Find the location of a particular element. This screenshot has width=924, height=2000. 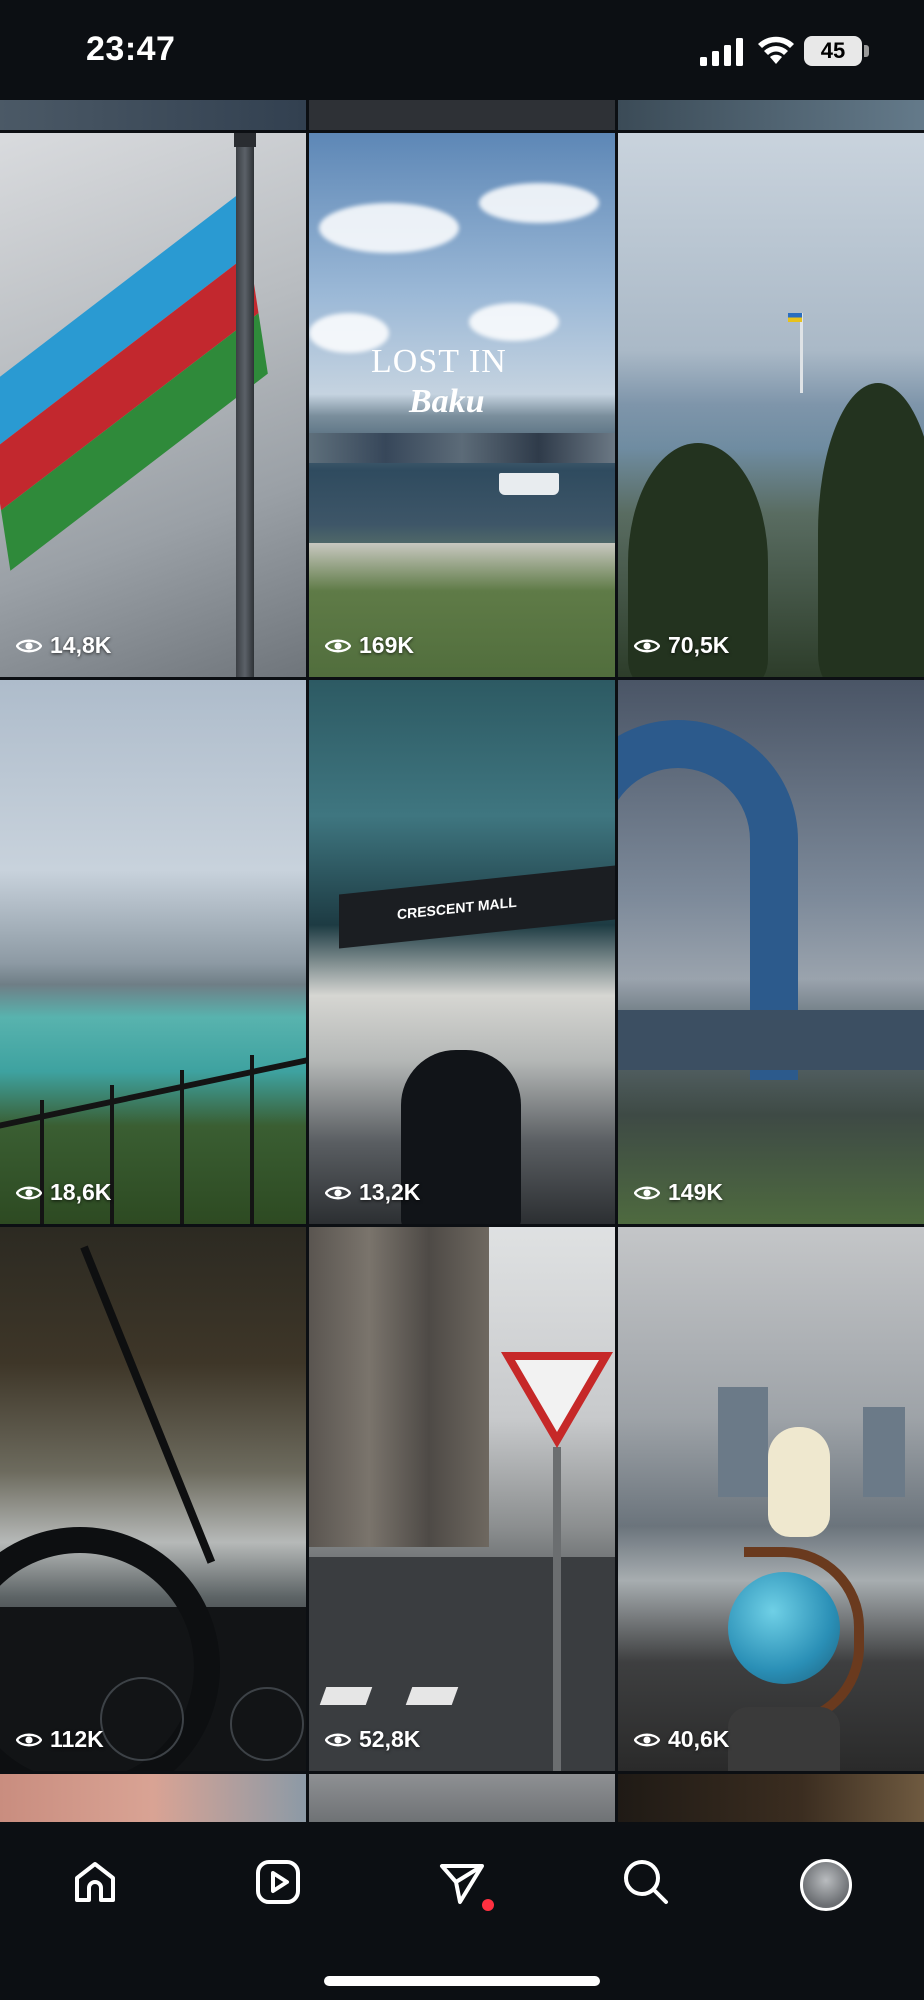

tree is located at coordinates (871, 530).